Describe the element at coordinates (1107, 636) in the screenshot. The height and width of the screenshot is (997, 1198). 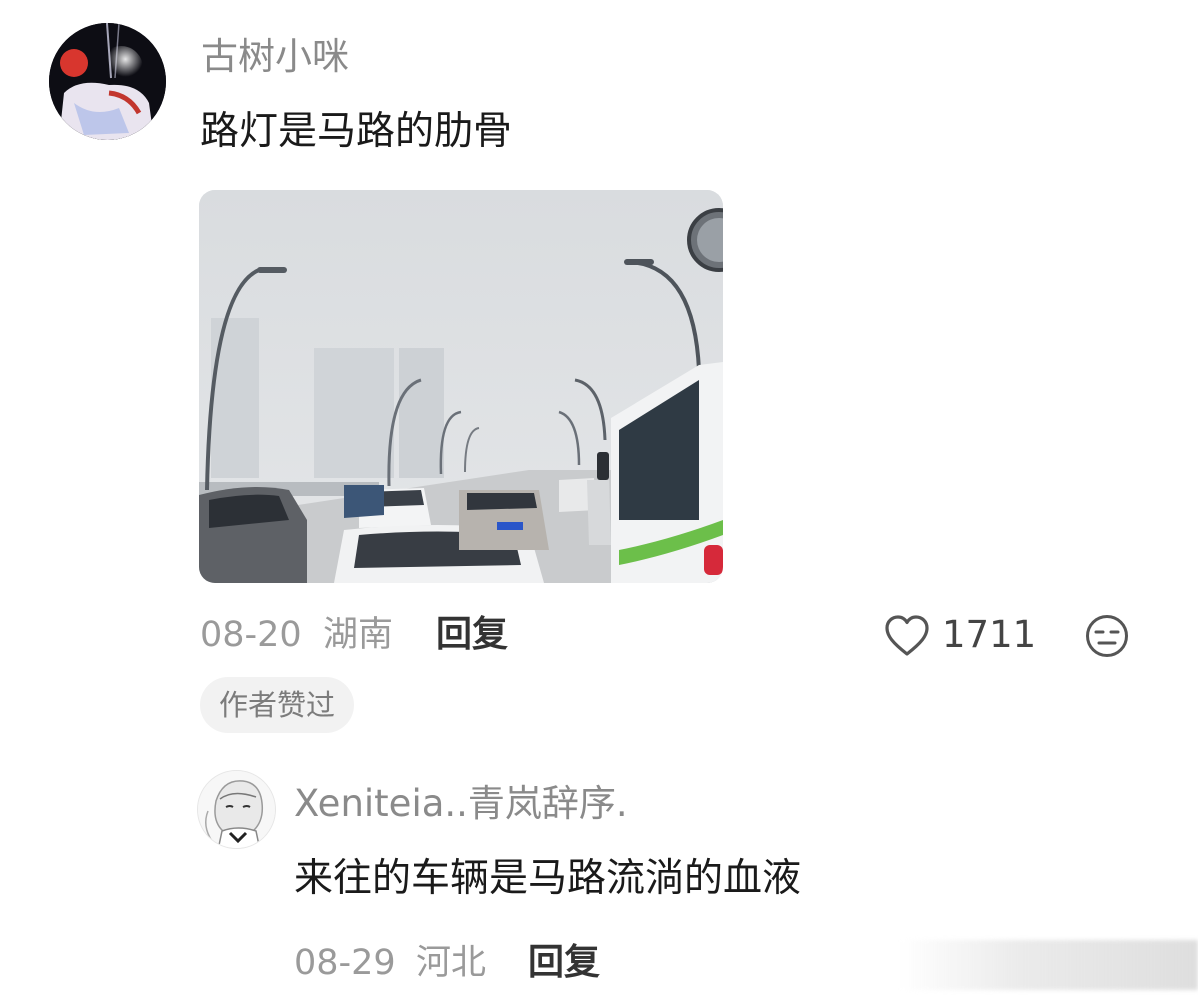
I see `neutral-face-icon` at that location.